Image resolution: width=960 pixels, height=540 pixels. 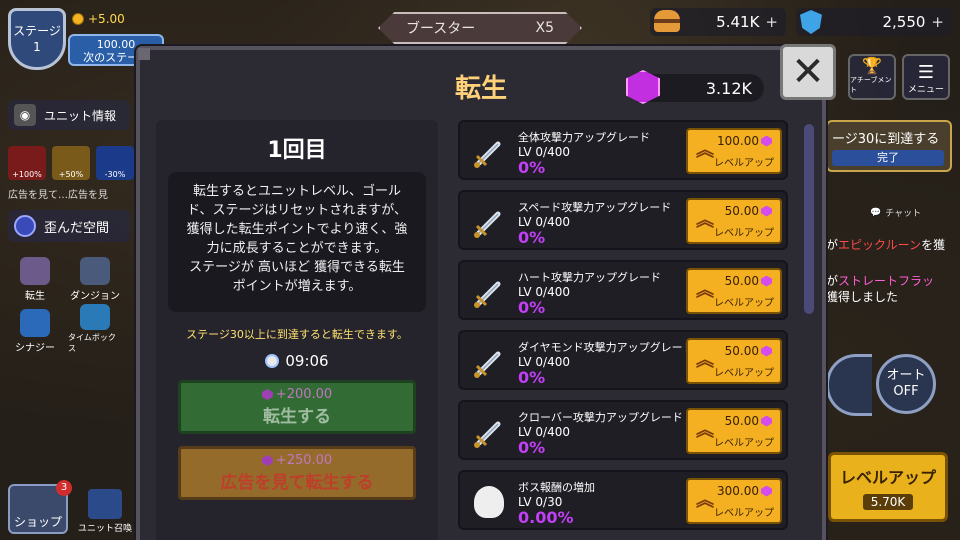 I want to click on portal-icon, so click(x=25, y=226).